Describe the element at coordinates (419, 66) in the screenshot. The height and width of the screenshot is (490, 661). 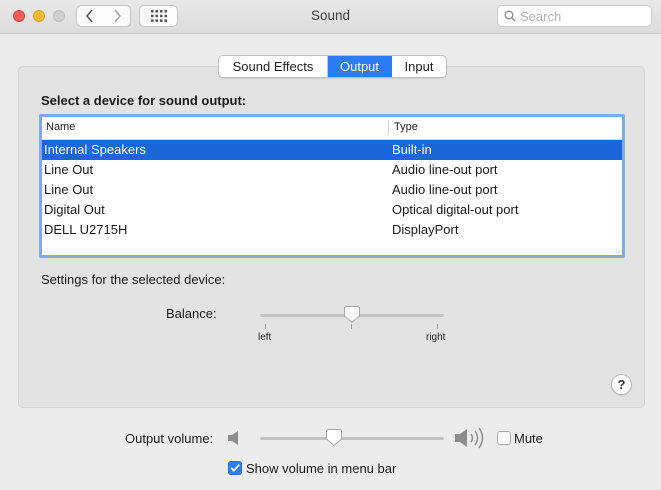
I see `tab-input: Input` at that location.